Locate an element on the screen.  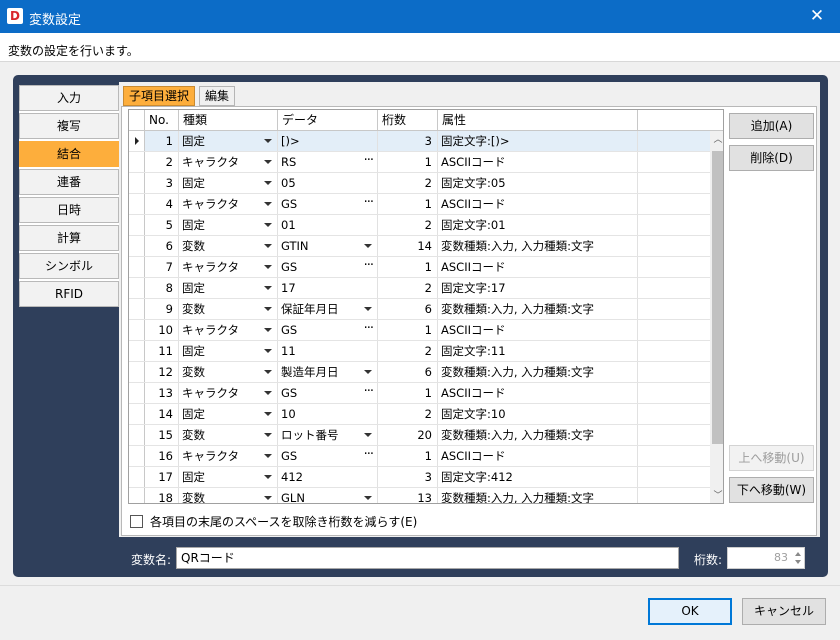
column-header-data: データ is located at coordinates (328, 120).